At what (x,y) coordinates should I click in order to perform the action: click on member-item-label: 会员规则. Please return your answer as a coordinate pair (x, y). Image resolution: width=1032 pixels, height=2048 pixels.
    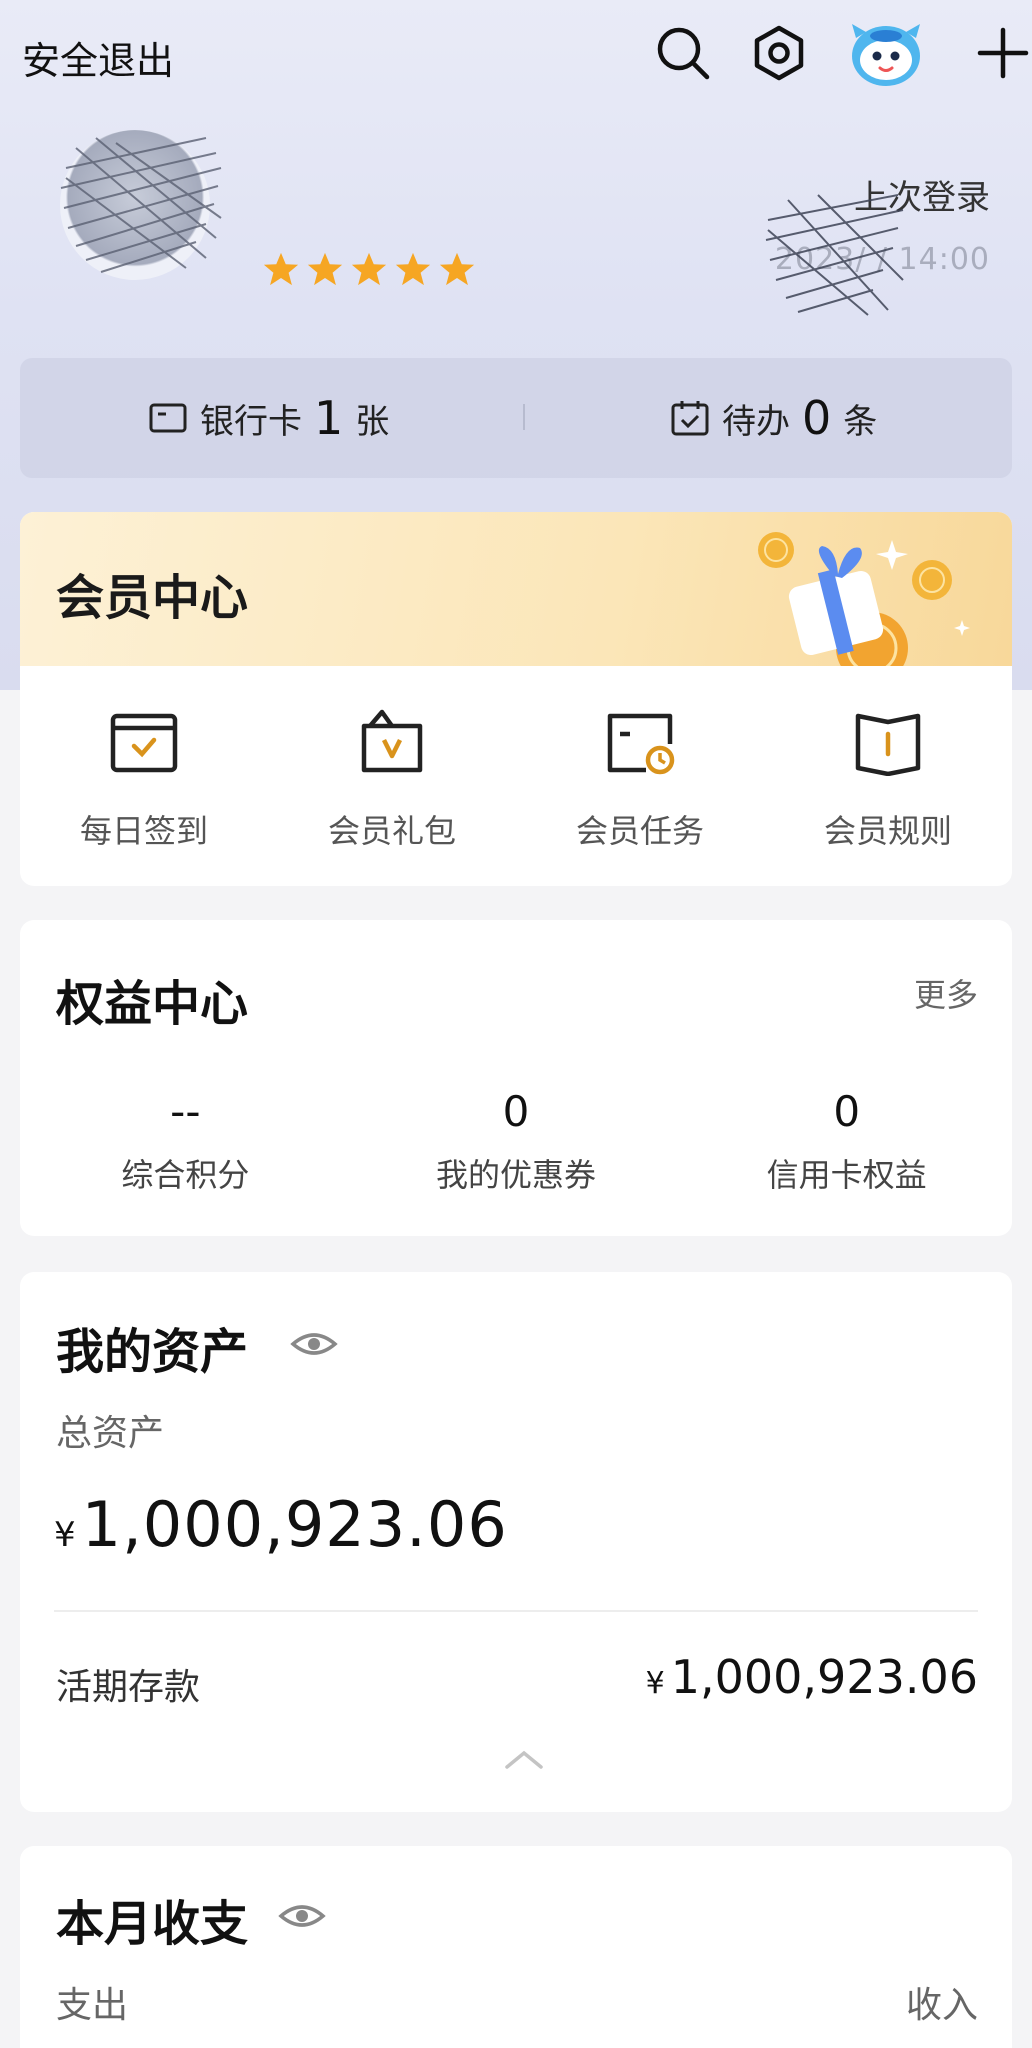
    Looking at the image, I should click on (887, 831).